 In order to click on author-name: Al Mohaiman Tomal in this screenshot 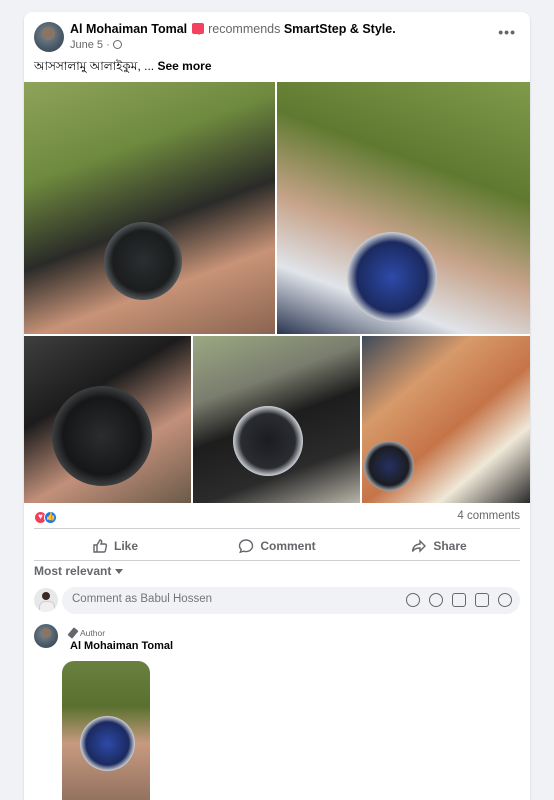, I will do `click(128, 29)`.